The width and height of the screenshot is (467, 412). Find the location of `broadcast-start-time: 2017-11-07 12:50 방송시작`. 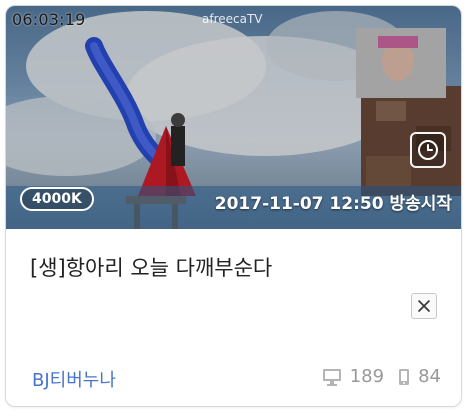

broadcast-start-time: 2017-11-07 12:50 방송시작 is located at coordinates (333, 204).